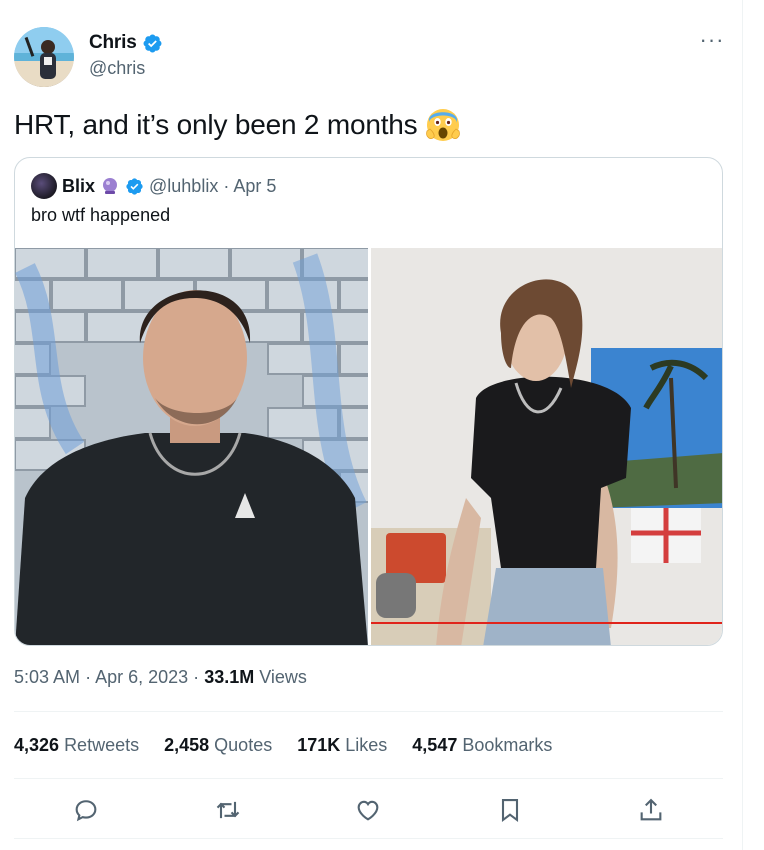 The height and width of the screenshot is (850, 764). Describe the element at coordinates (47, 677) in the screenshot. I see `tweet-time: 5:03 AM` at that location.